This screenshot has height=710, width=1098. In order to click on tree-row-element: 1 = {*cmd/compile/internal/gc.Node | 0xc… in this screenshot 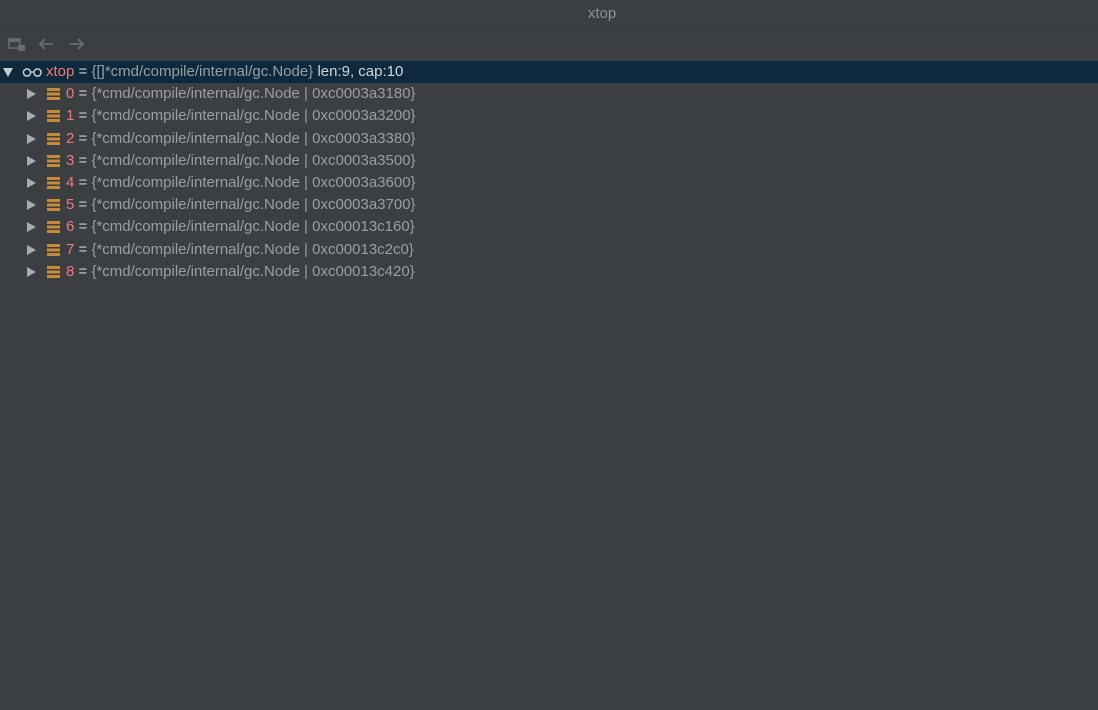, I will do `click(549, 116)`.